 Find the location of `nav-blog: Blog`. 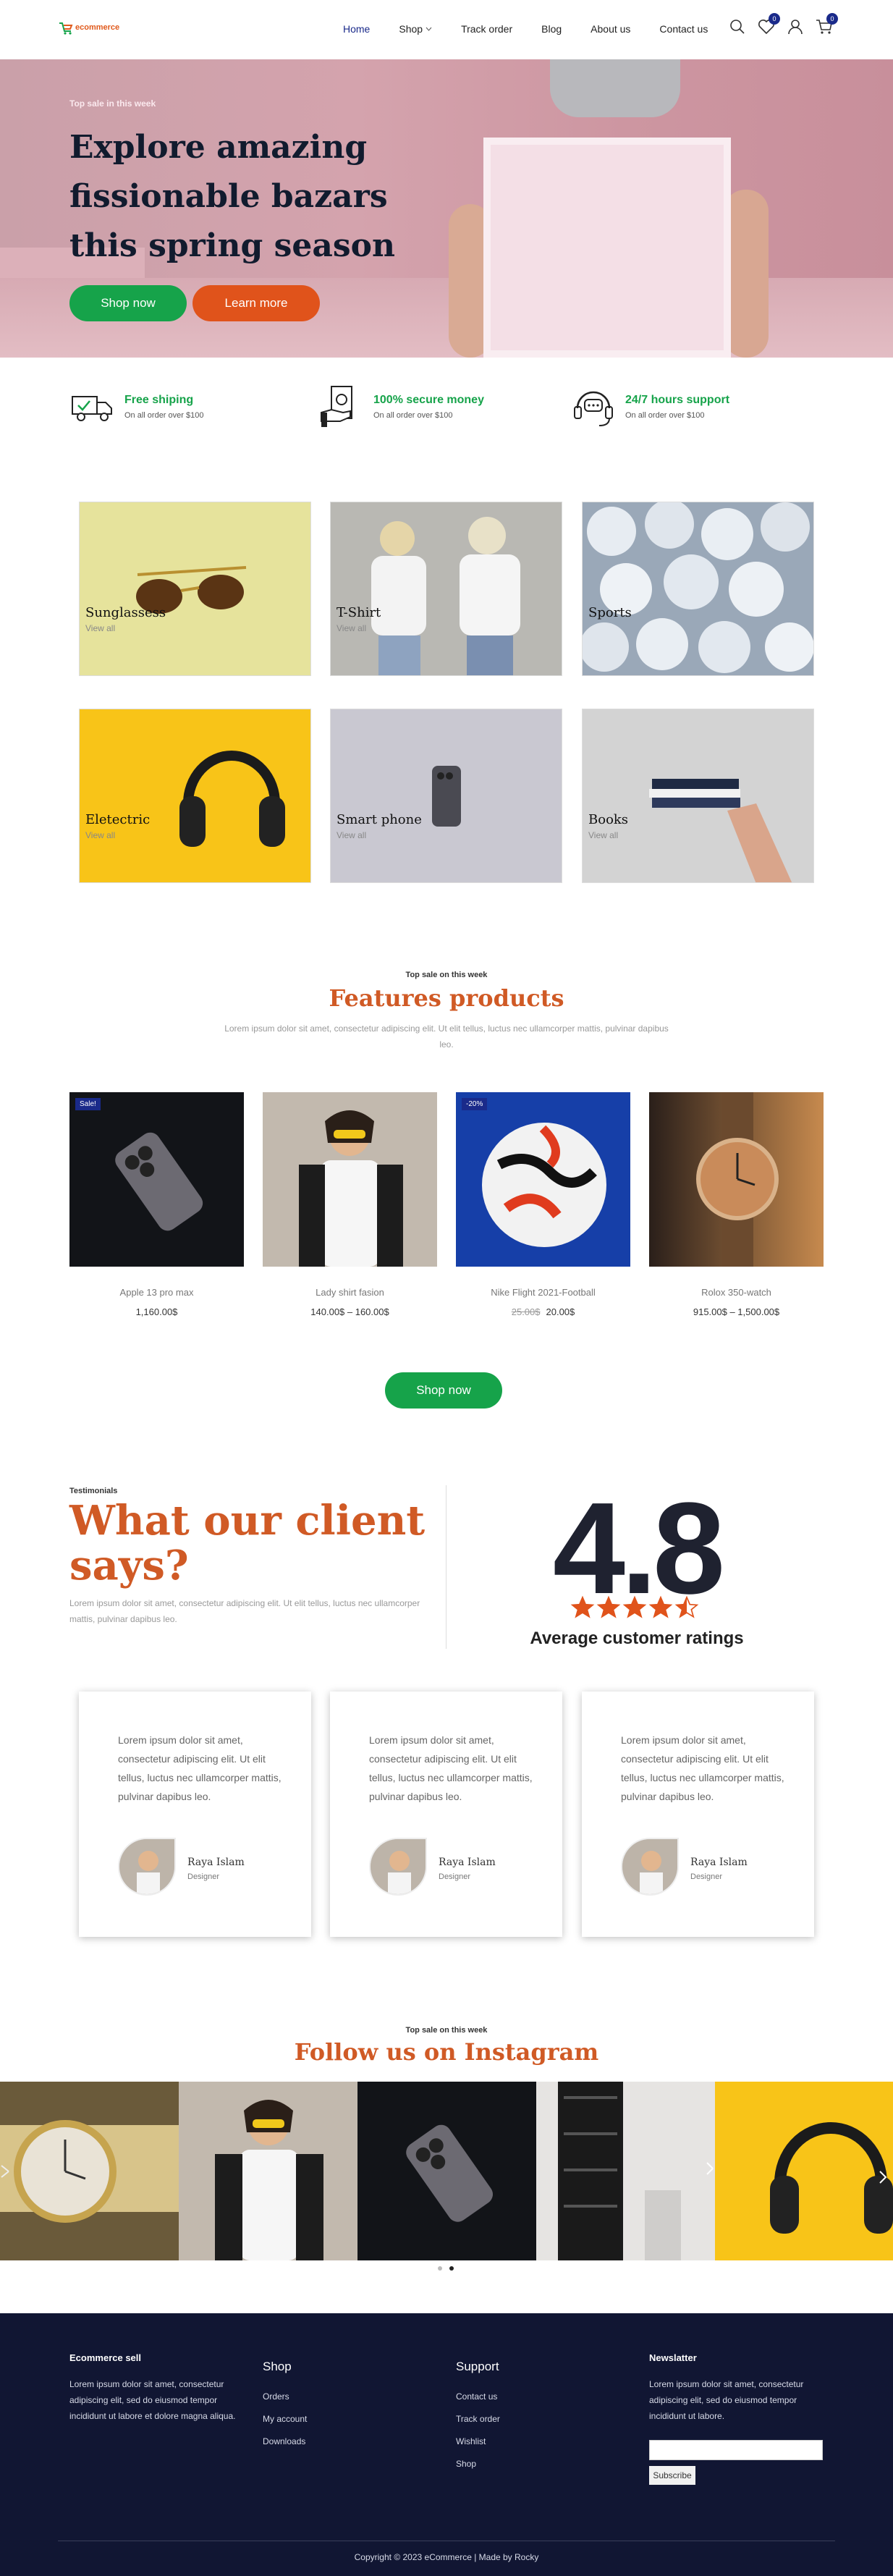

nav-blog: Blog is located at coordinates (551, 29).